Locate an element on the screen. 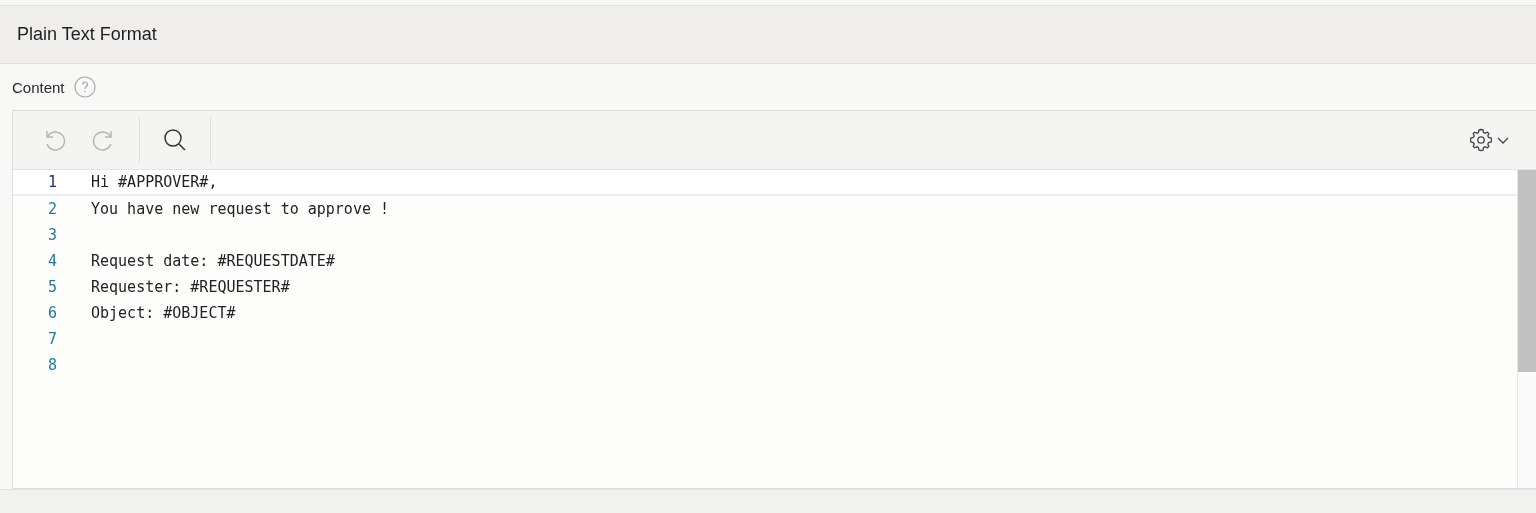 The width and height of the screenshot is (1536, 513). code-line: You have new request to approve ! is located at coordinates (240, 209).